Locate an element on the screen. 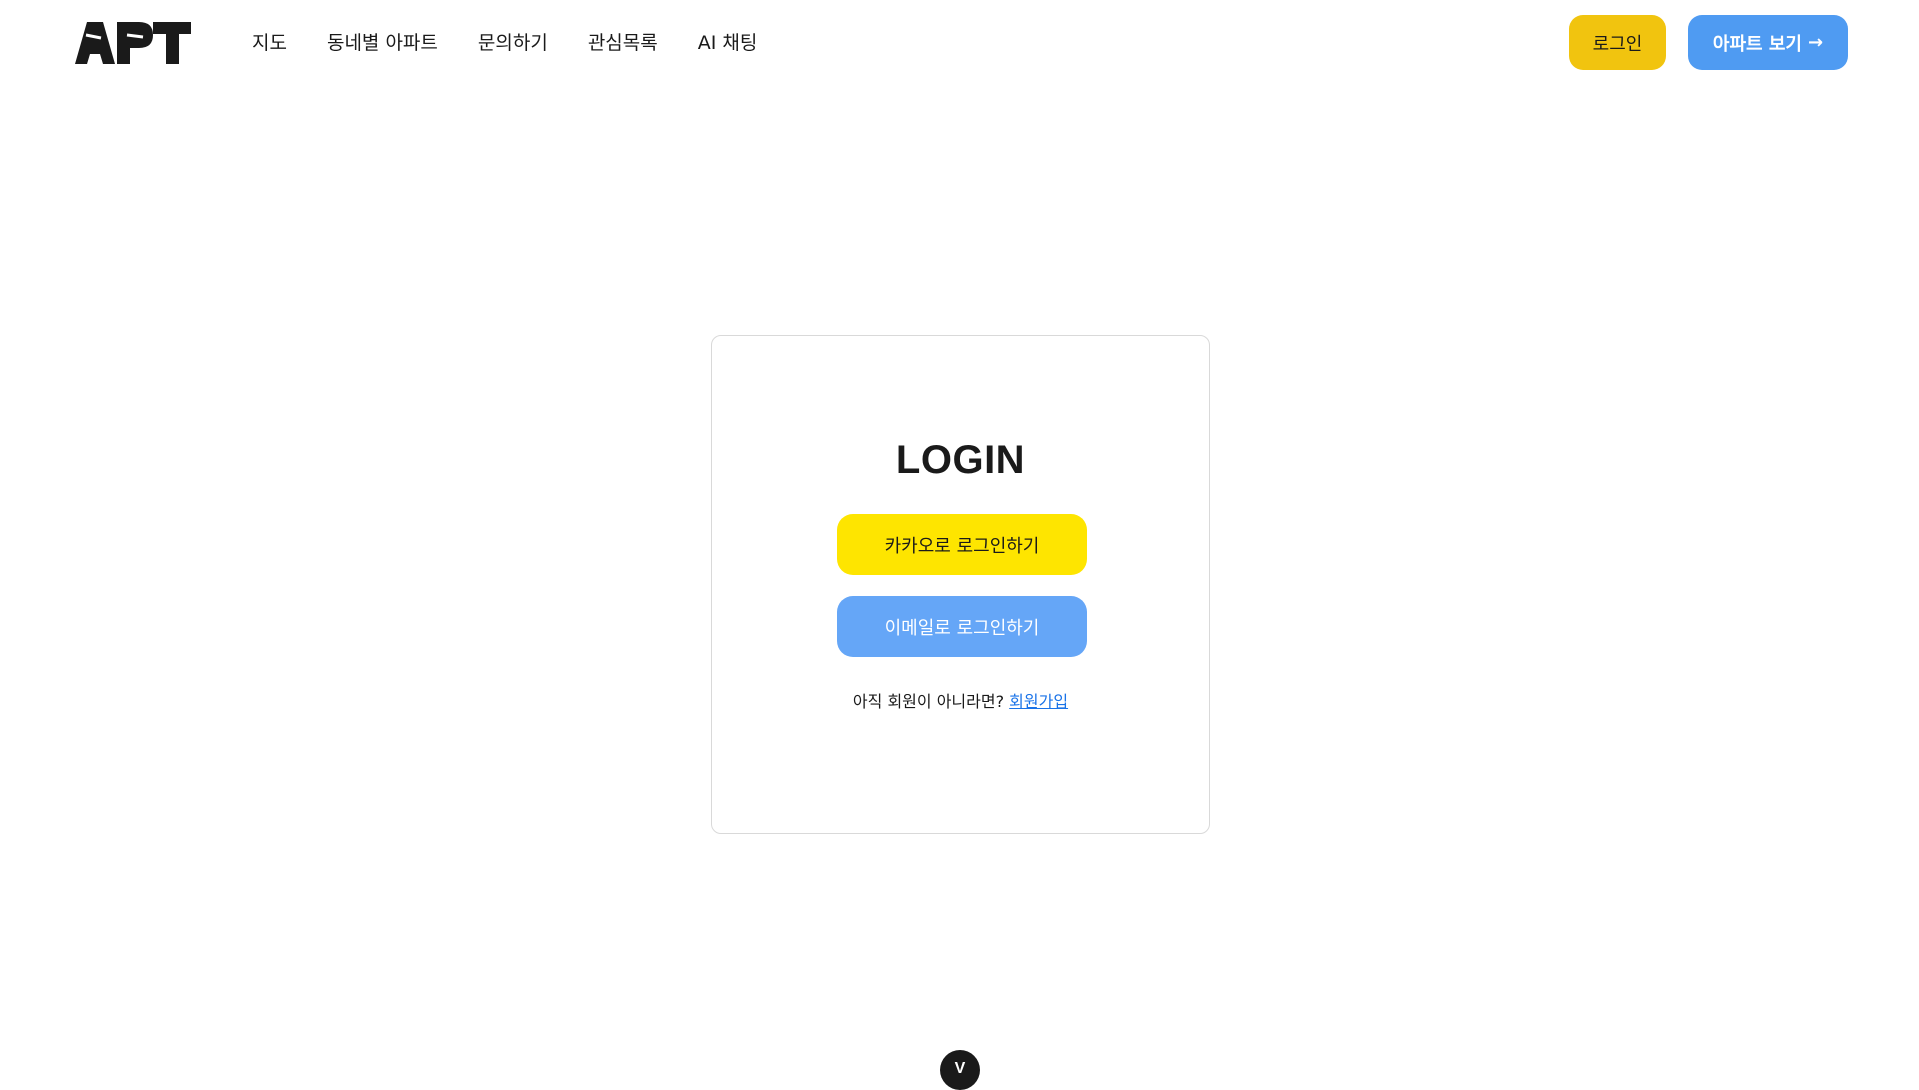 The image size is (1919, 1090). kakao-login-button: 카카오로 로그인하기 is located at coordinates (962, 544).